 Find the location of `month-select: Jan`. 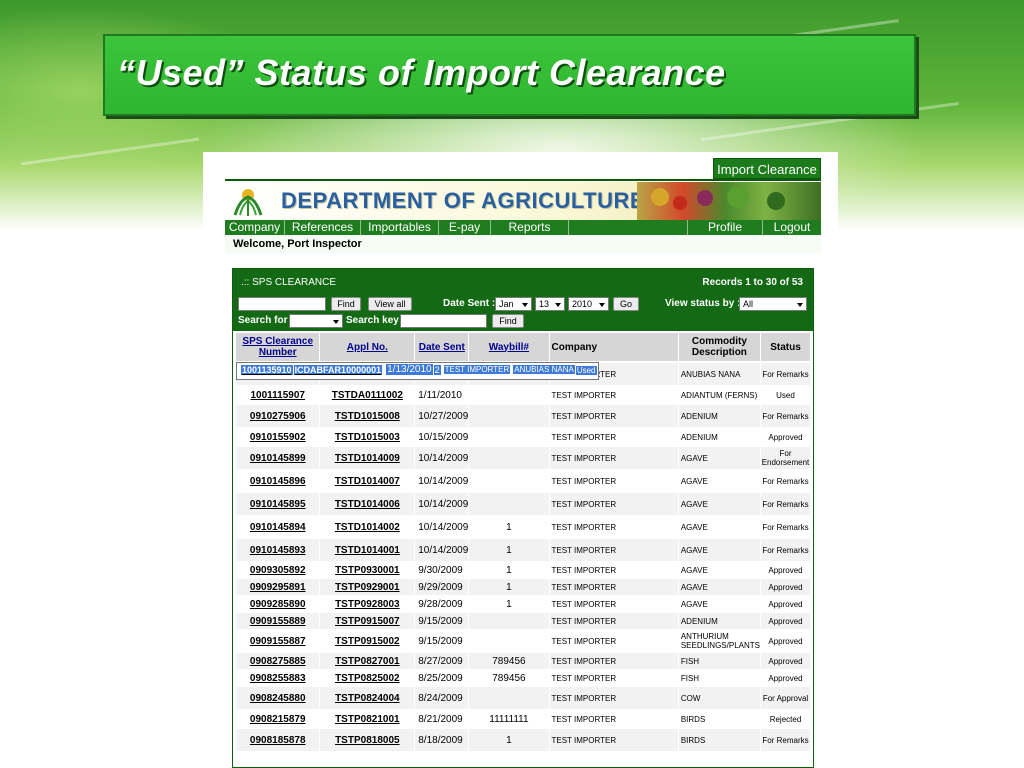

month-select: Jan is located at coordinates (513, 304).